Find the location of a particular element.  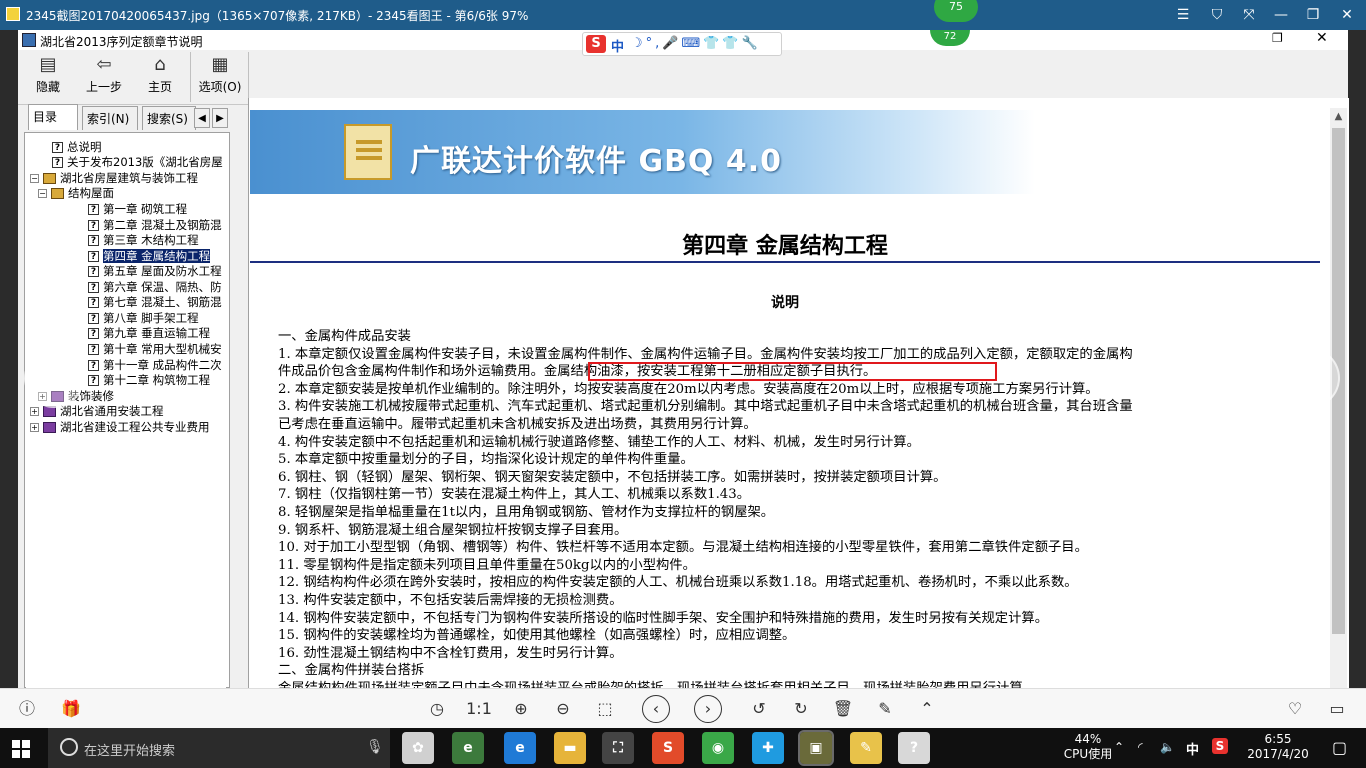

expand-icon: ⤧ is located at coordinates (1249, 15).